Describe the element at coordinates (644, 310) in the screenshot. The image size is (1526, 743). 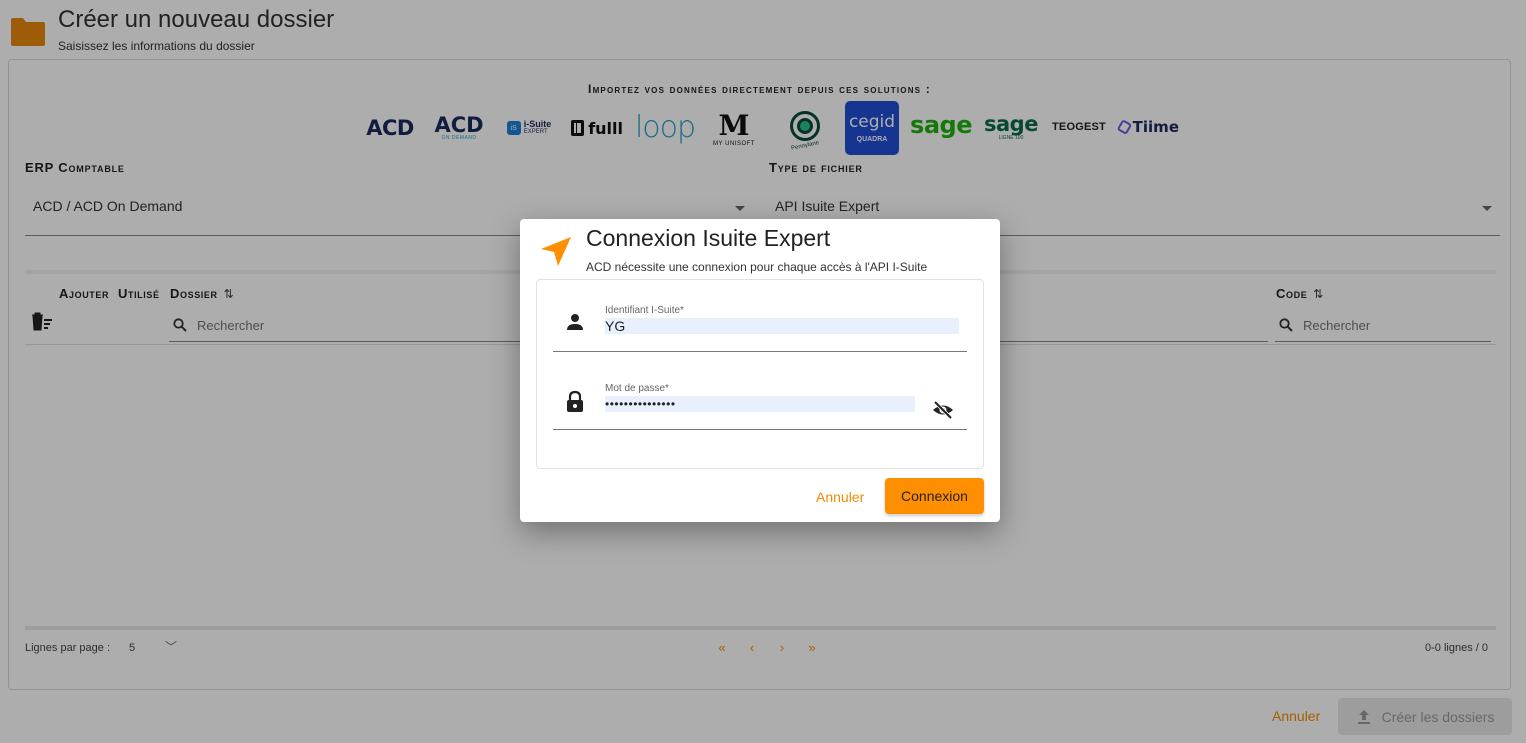
I see `username-label: Identifiant I-Suite*` at that location.